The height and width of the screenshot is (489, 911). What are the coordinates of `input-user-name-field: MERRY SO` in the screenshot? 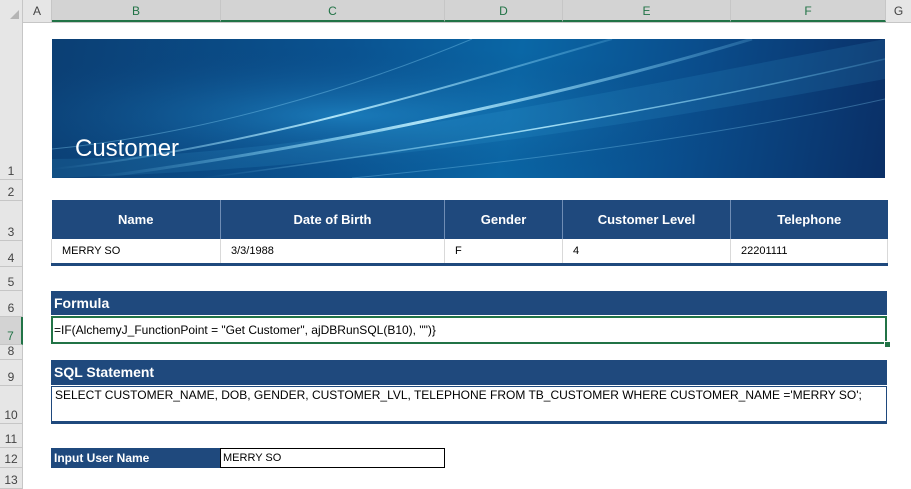 It's located at (332, 458).